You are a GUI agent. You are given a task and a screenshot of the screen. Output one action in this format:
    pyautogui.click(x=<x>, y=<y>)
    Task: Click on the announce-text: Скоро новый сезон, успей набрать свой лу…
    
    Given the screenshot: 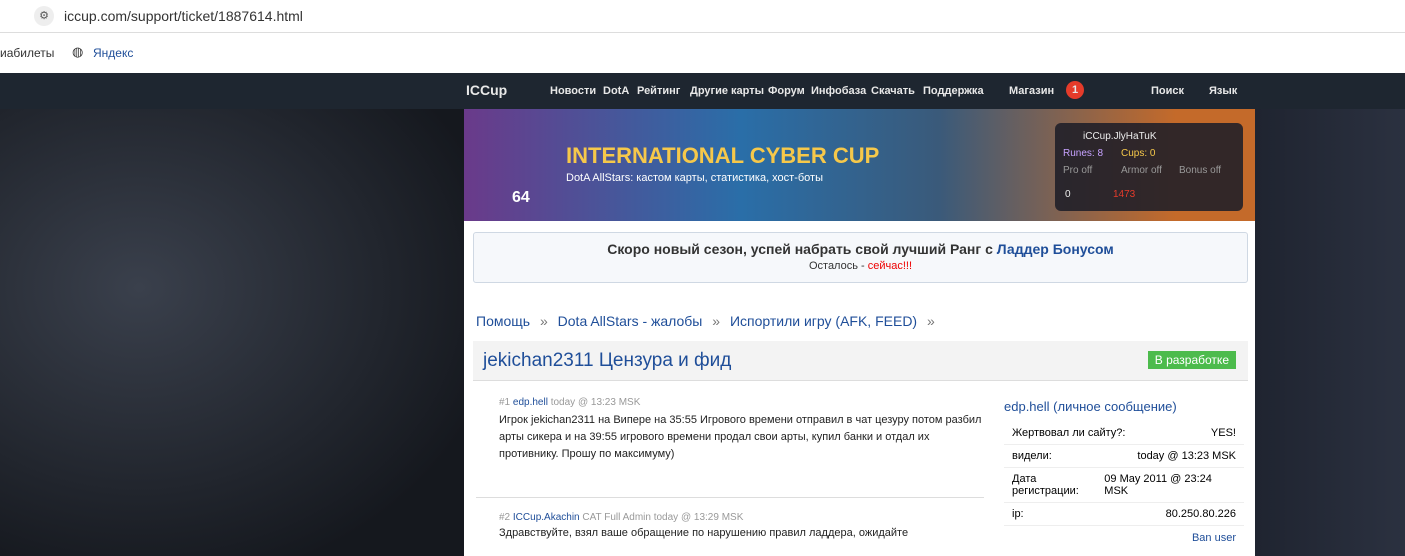 What is the action you would take?
    pyautogui.click(x=802, y=249)
    